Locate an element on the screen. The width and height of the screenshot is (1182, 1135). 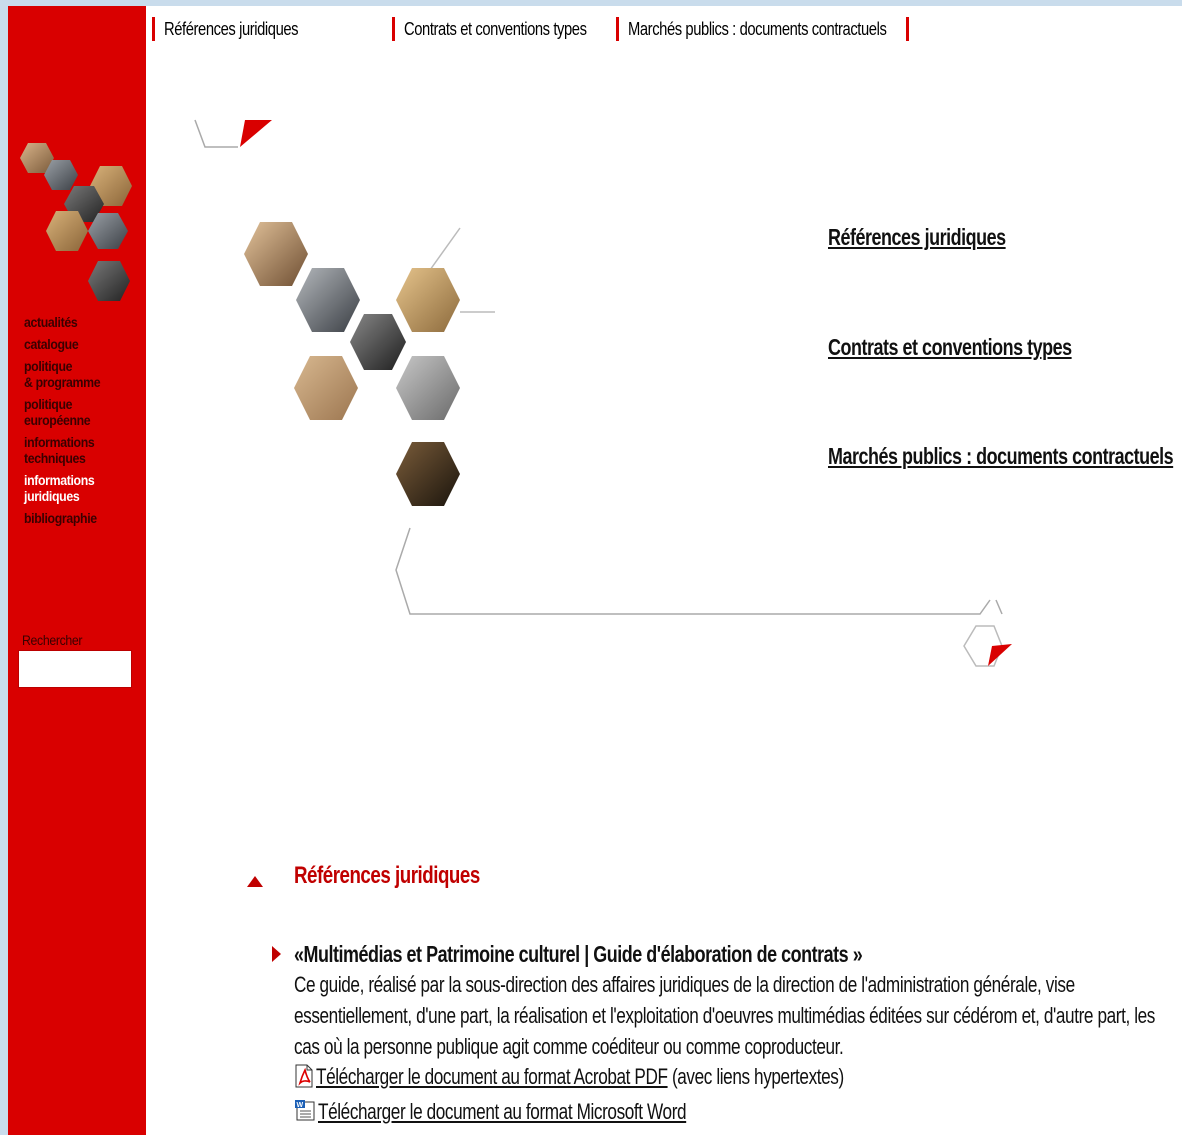
topnav-marches-publics: Marchés publics : documents contractuels is located at coordinates (757, 29).